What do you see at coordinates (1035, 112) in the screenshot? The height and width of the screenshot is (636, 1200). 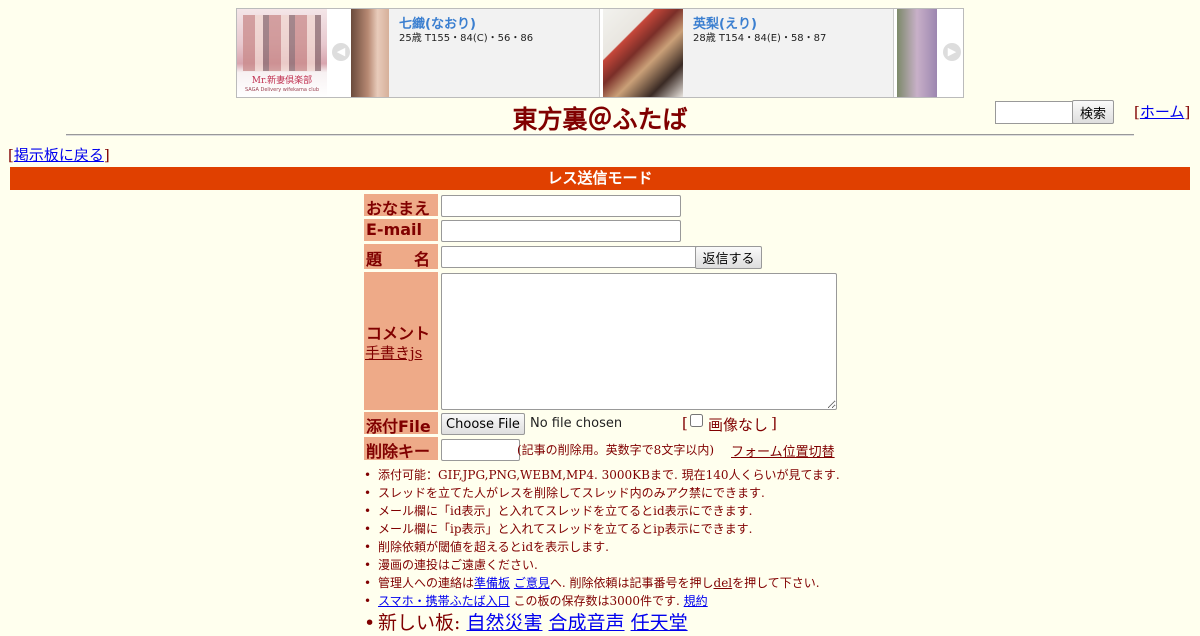 I see `search-input` at bounding box center [1035, 112].